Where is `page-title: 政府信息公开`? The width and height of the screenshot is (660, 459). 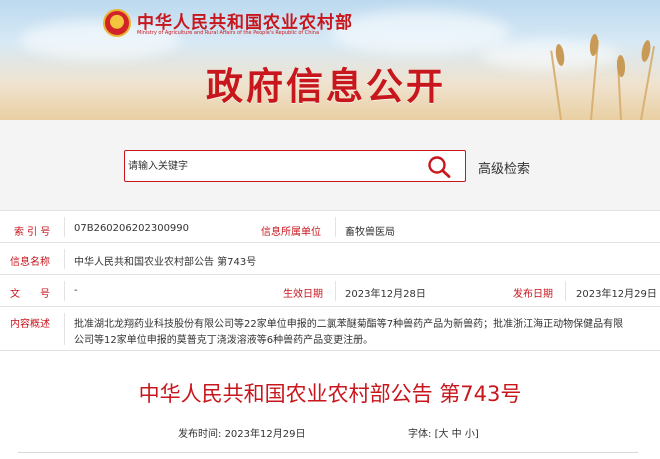
page-title: 政府信息公开 is located at coordinates (326, 86).